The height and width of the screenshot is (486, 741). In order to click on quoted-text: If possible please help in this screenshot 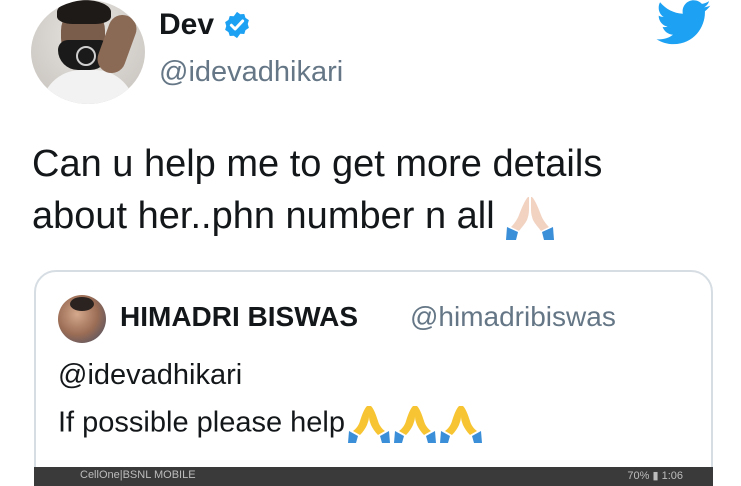, I will do `click(201, 422)`.